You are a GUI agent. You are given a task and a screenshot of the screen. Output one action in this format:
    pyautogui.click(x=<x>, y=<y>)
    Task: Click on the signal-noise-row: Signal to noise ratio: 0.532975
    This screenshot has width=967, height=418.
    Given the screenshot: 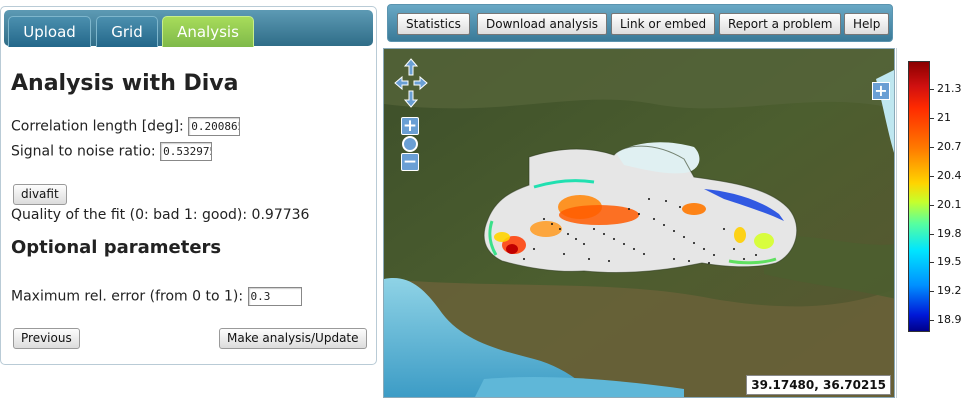 What is the action you would take?
    pyautogui.click(x=112, y=151)
    